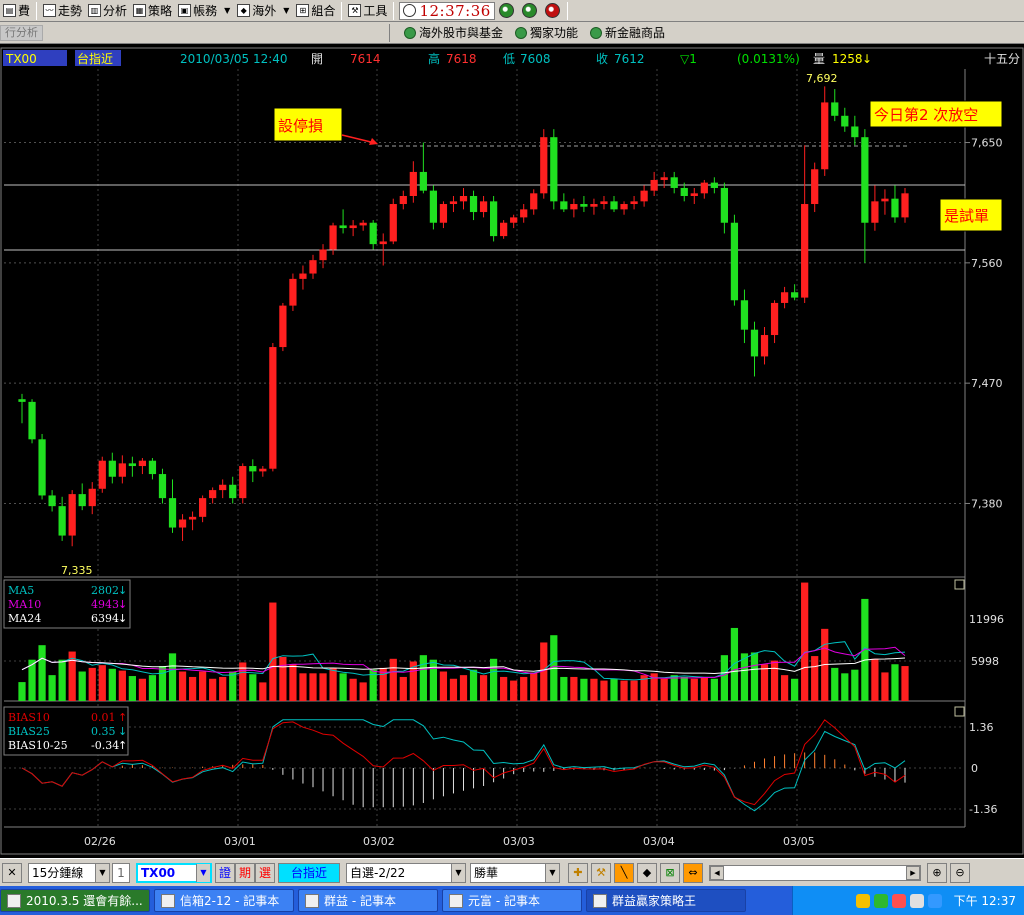 This screenshot has height=915, width=1024. Describe the element at coordinates (12, 872) in the screenshot. I see `close-panel-icon: ✕` at that location.